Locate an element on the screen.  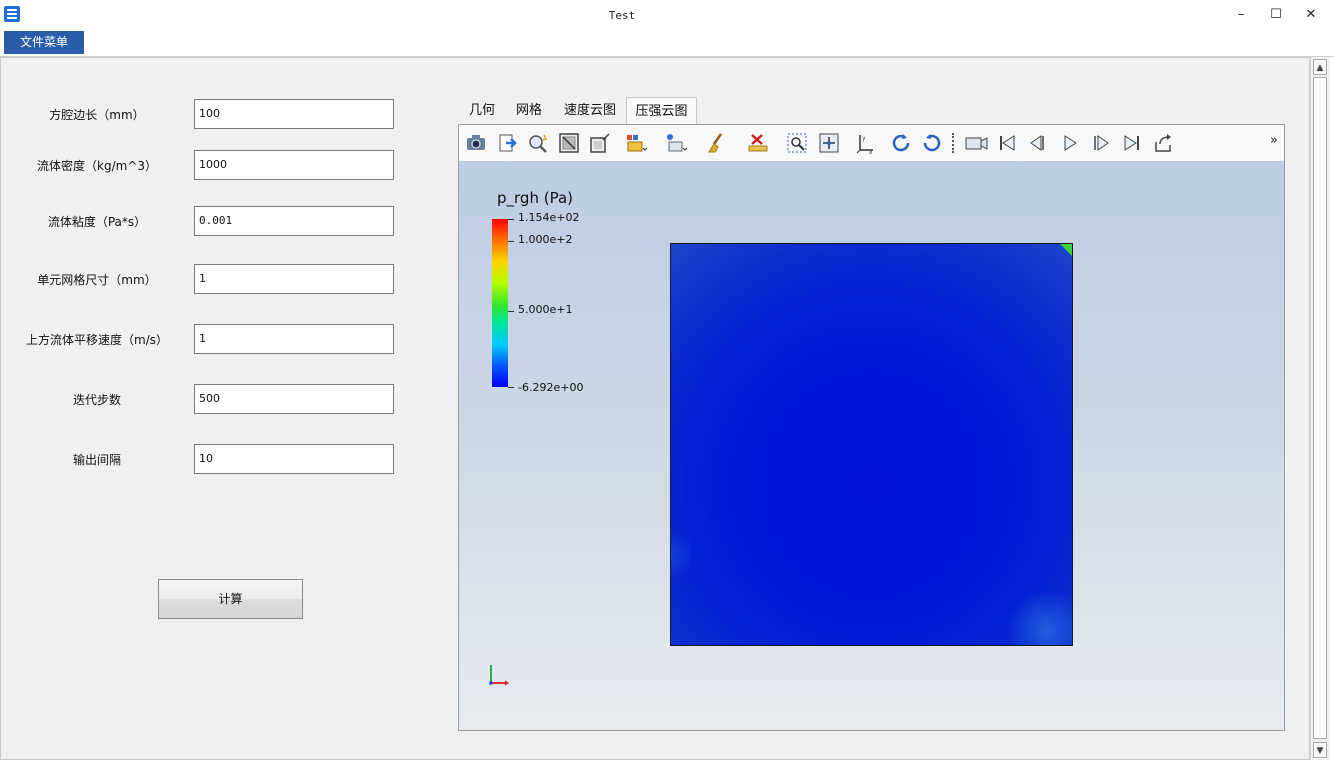
tab-pressure-contour: 压强云图 is located at coordinates (661, 111).